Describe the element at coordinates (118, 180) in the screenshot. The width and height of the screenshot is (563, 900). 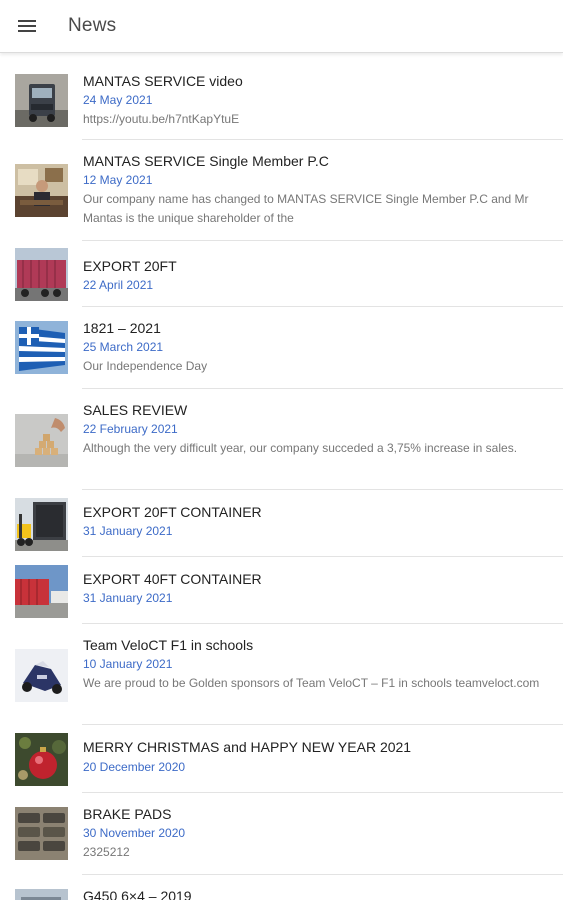
I see `news-date: 12 May 2021` at that location.